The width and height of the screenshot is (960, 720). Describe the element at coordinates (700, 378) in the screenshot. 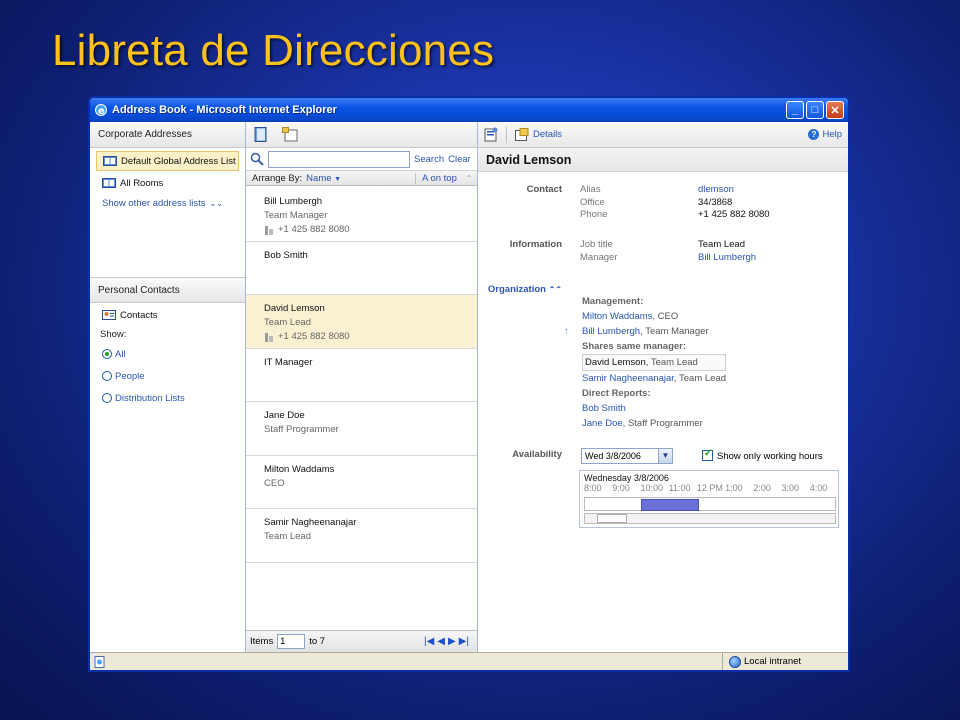

I see `peer-2-role: , Team Lead` at that location.